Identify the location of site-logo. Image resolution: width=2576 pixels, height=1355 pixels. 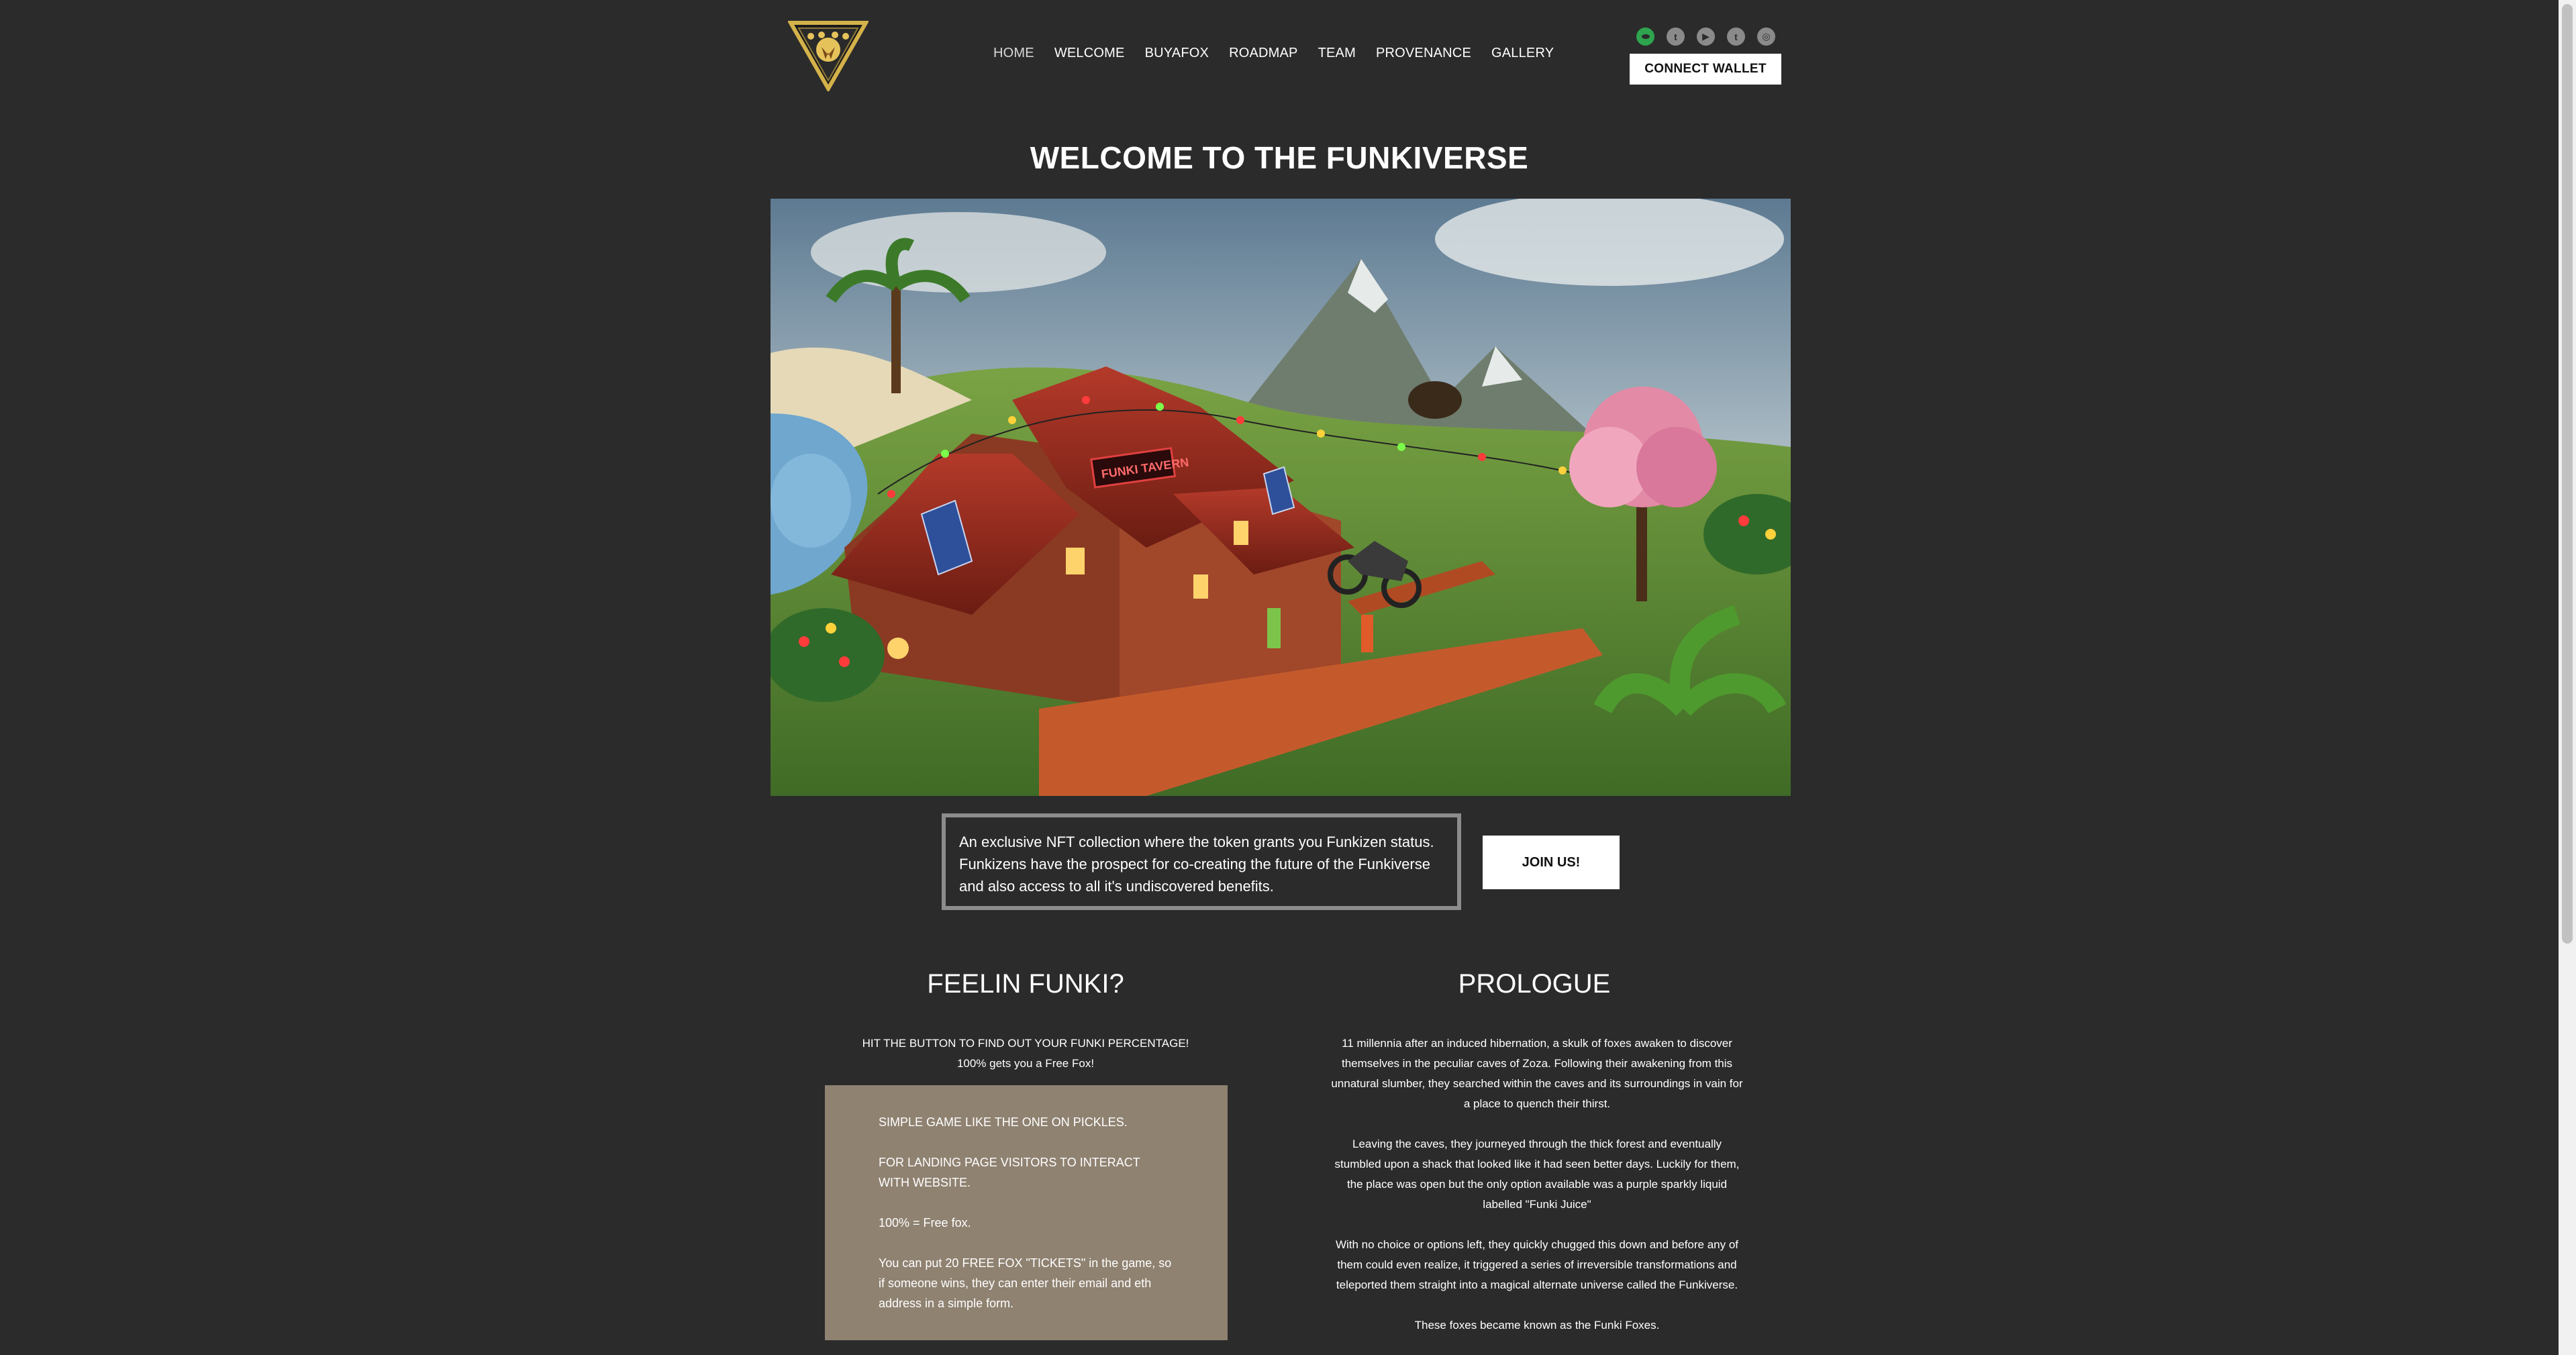
(828, 56).